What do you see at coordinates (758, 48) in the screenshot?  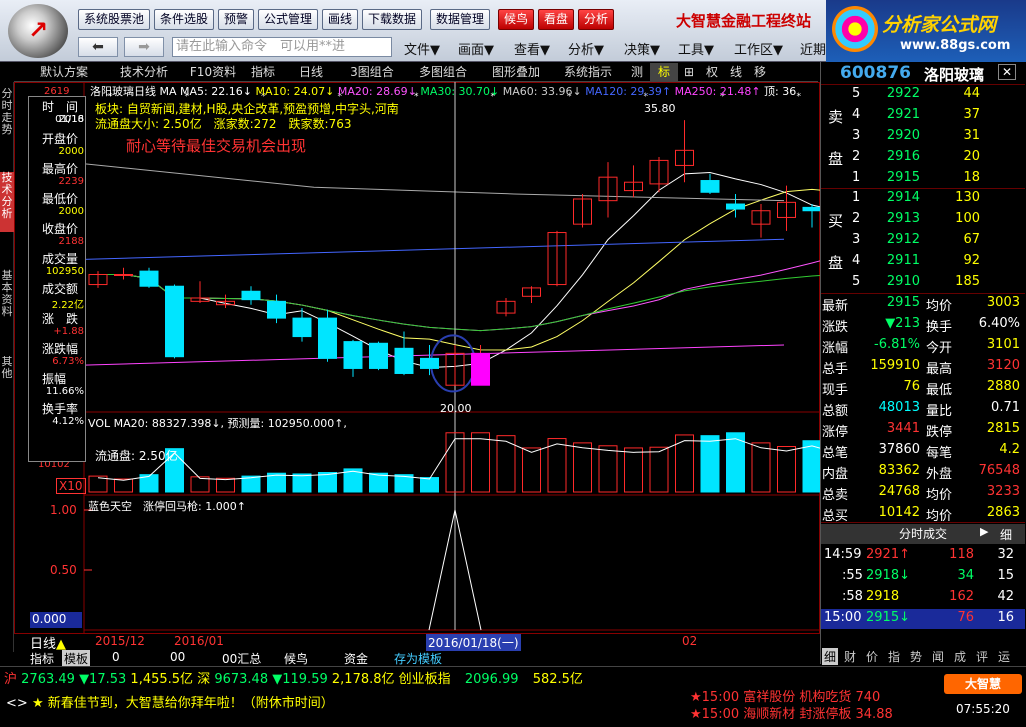 I see `menu-item-6: 工作区▼` at bounding box center [758, 48].